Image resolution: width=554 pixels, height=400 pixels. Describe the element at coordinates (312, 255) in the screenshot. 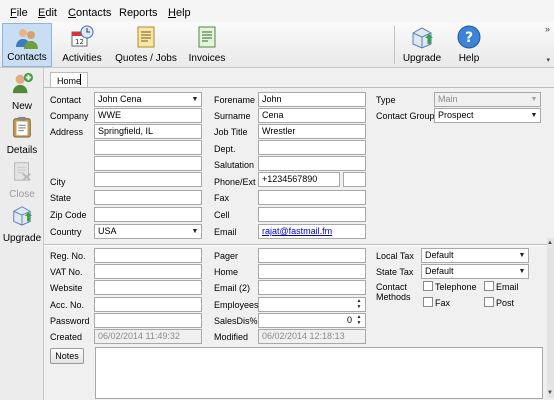

I see `pager-field` at that location.